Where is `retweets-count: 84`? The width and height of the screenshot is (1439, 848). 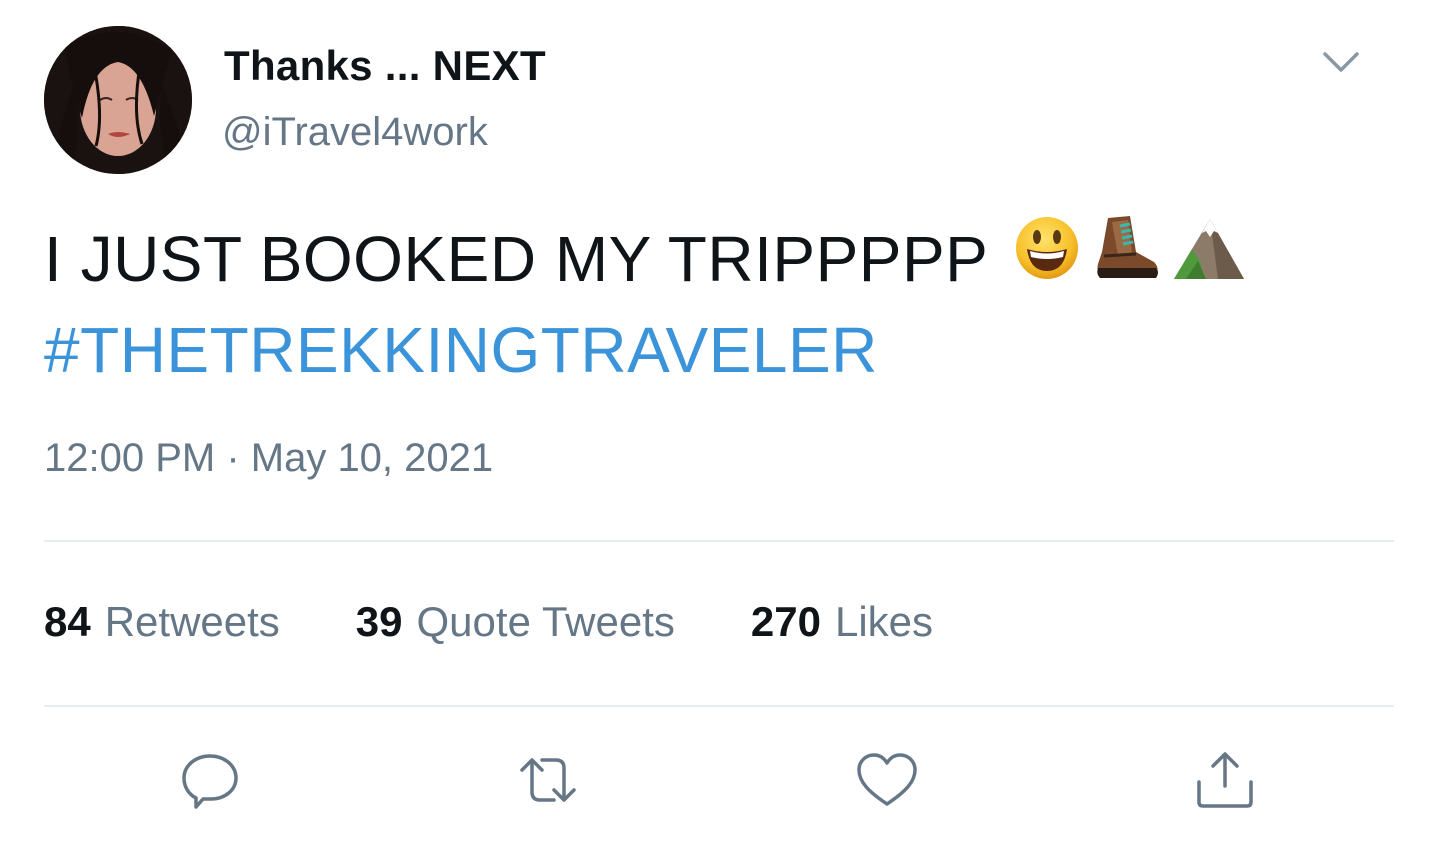 retweets-count: 84 is located at coordinates (67, 621).